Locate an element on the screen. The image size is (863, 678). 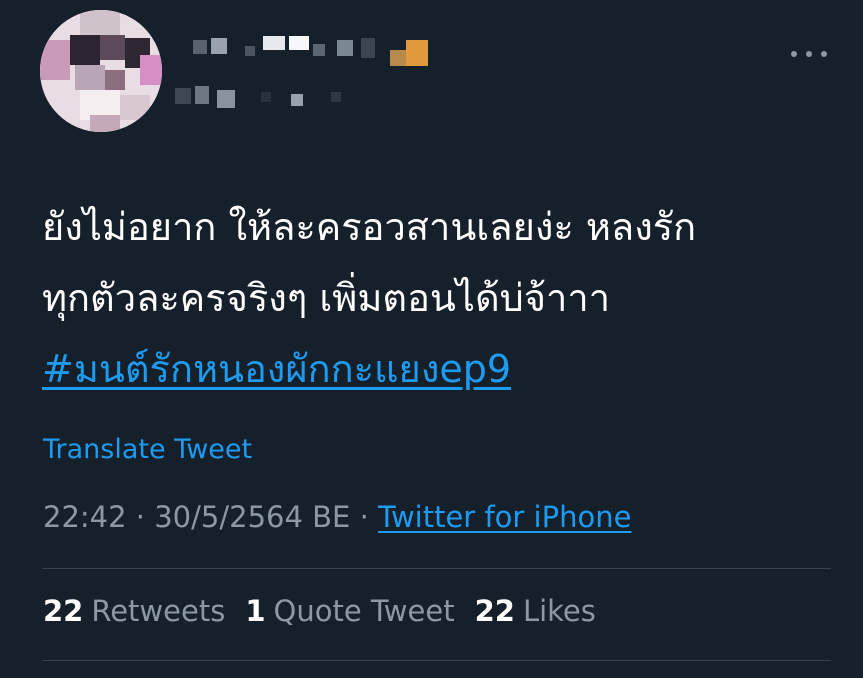
likes-count: 22 is located at coordinates (494, 611).